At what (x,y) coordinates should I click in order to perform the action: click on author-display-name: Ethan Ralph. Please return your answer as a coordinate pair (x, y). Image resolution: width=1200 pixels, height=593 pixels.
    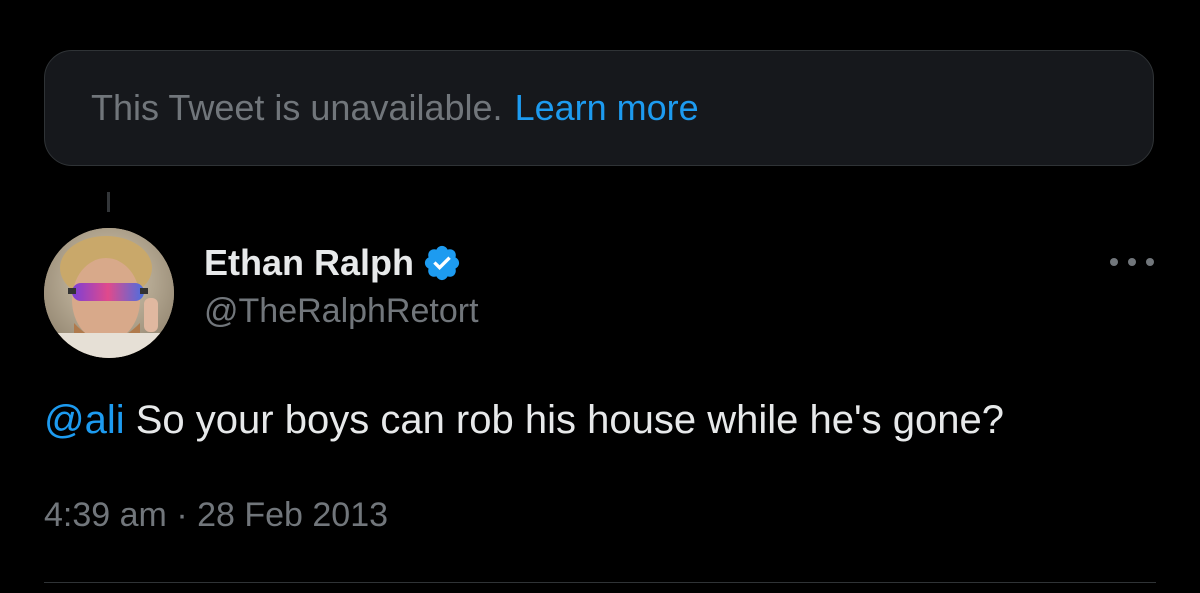
    Looking at the image, I should click on (309, 263).